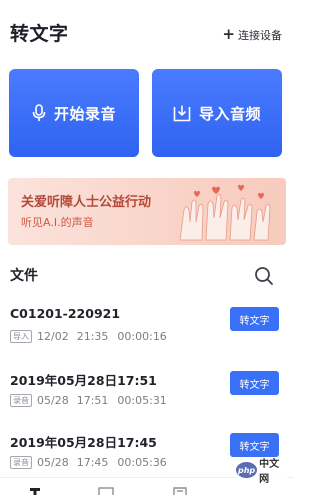 Image resolution: width=320 pixels, height=499 pixels. Describe the element at coordinates (147, 211) in the screenshot. I see `charity-banner: 关爱听障人士公益行动 听见A.I.的声音` at that location.